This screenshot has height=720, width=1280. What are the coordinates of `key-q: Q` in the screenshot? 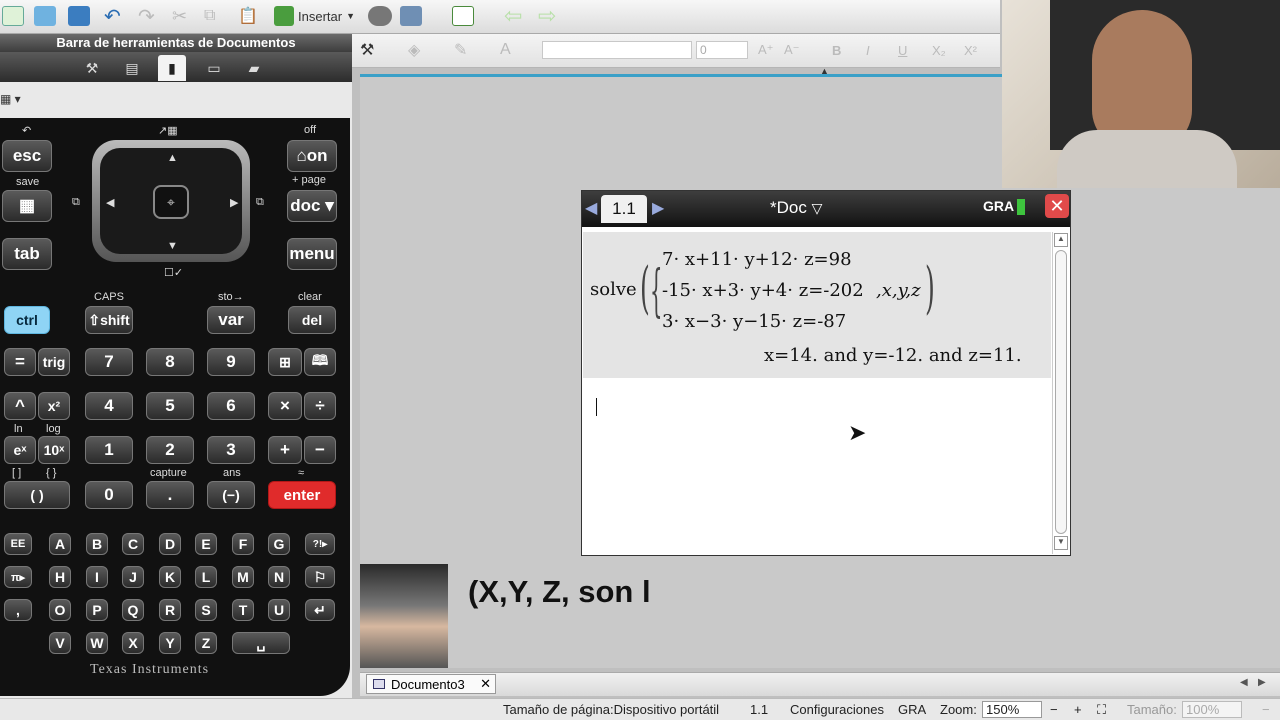 It's located at (133, 610).